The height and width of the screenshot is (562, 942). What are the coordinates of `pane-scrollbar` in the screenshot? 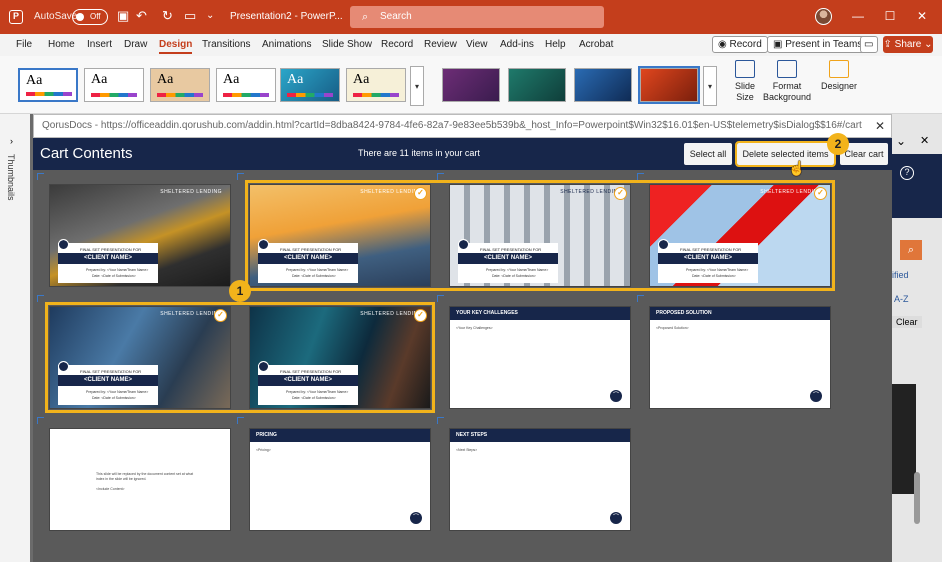 It's located at (917, 498).